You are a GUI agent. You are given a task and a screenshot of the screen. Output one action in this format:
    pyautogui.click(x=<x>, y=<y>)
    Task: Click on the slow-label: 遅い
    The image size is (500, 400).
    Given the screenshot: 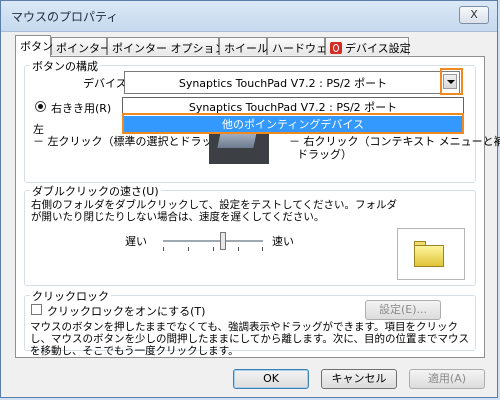 What is the action you would take?
    pyautogui.click(x=136, y=241)
    